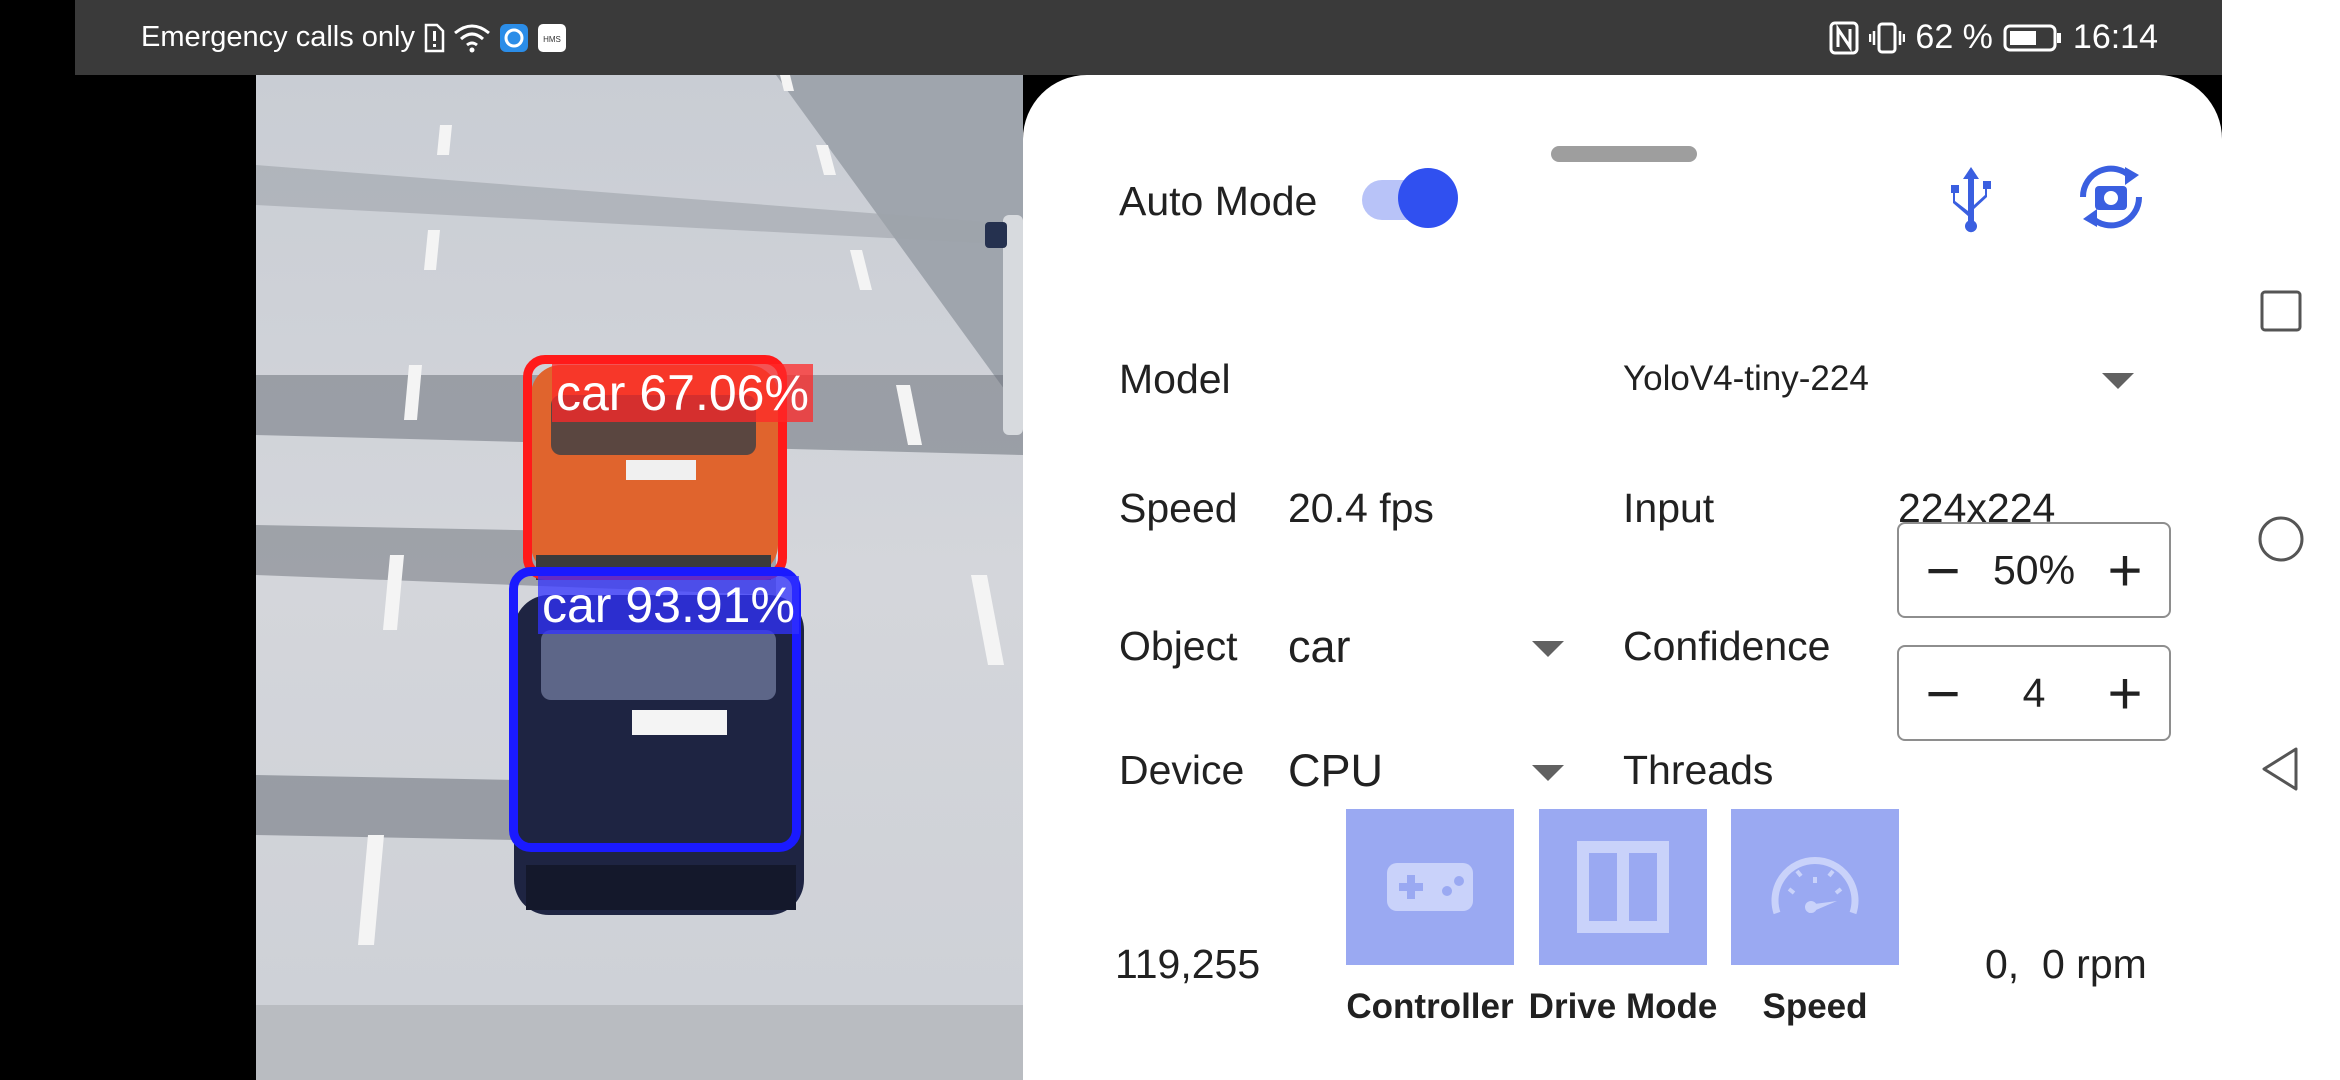 This screenshot has height=1080, width=2340. What do you see at coordinates (2111, 197) in the screenshot?
I see `switch-camera-icon` at bounding box center [2111, 197].